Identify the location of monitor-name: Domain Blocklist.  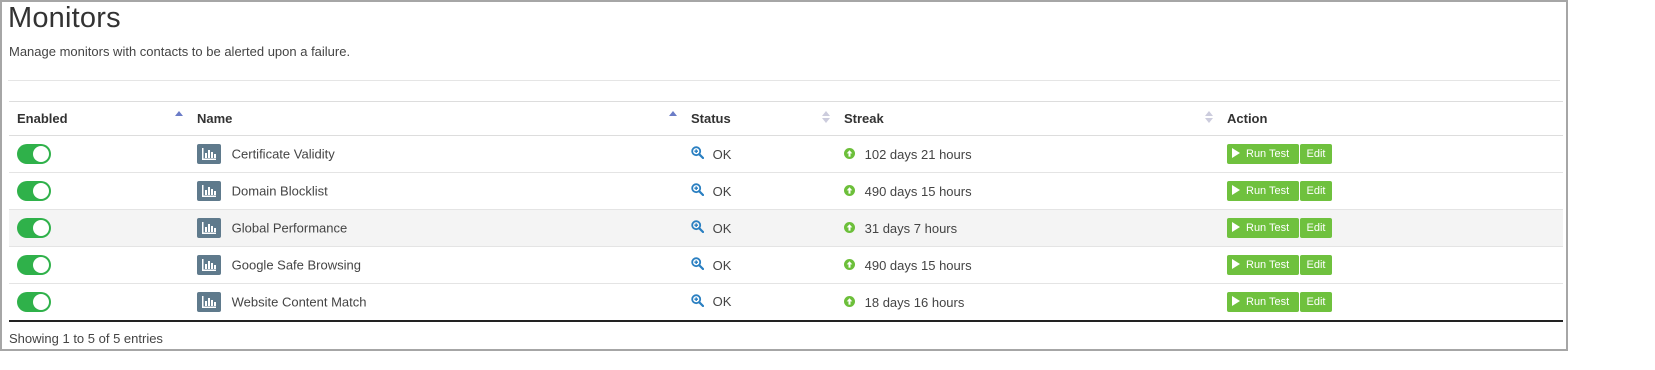
(280, 191).